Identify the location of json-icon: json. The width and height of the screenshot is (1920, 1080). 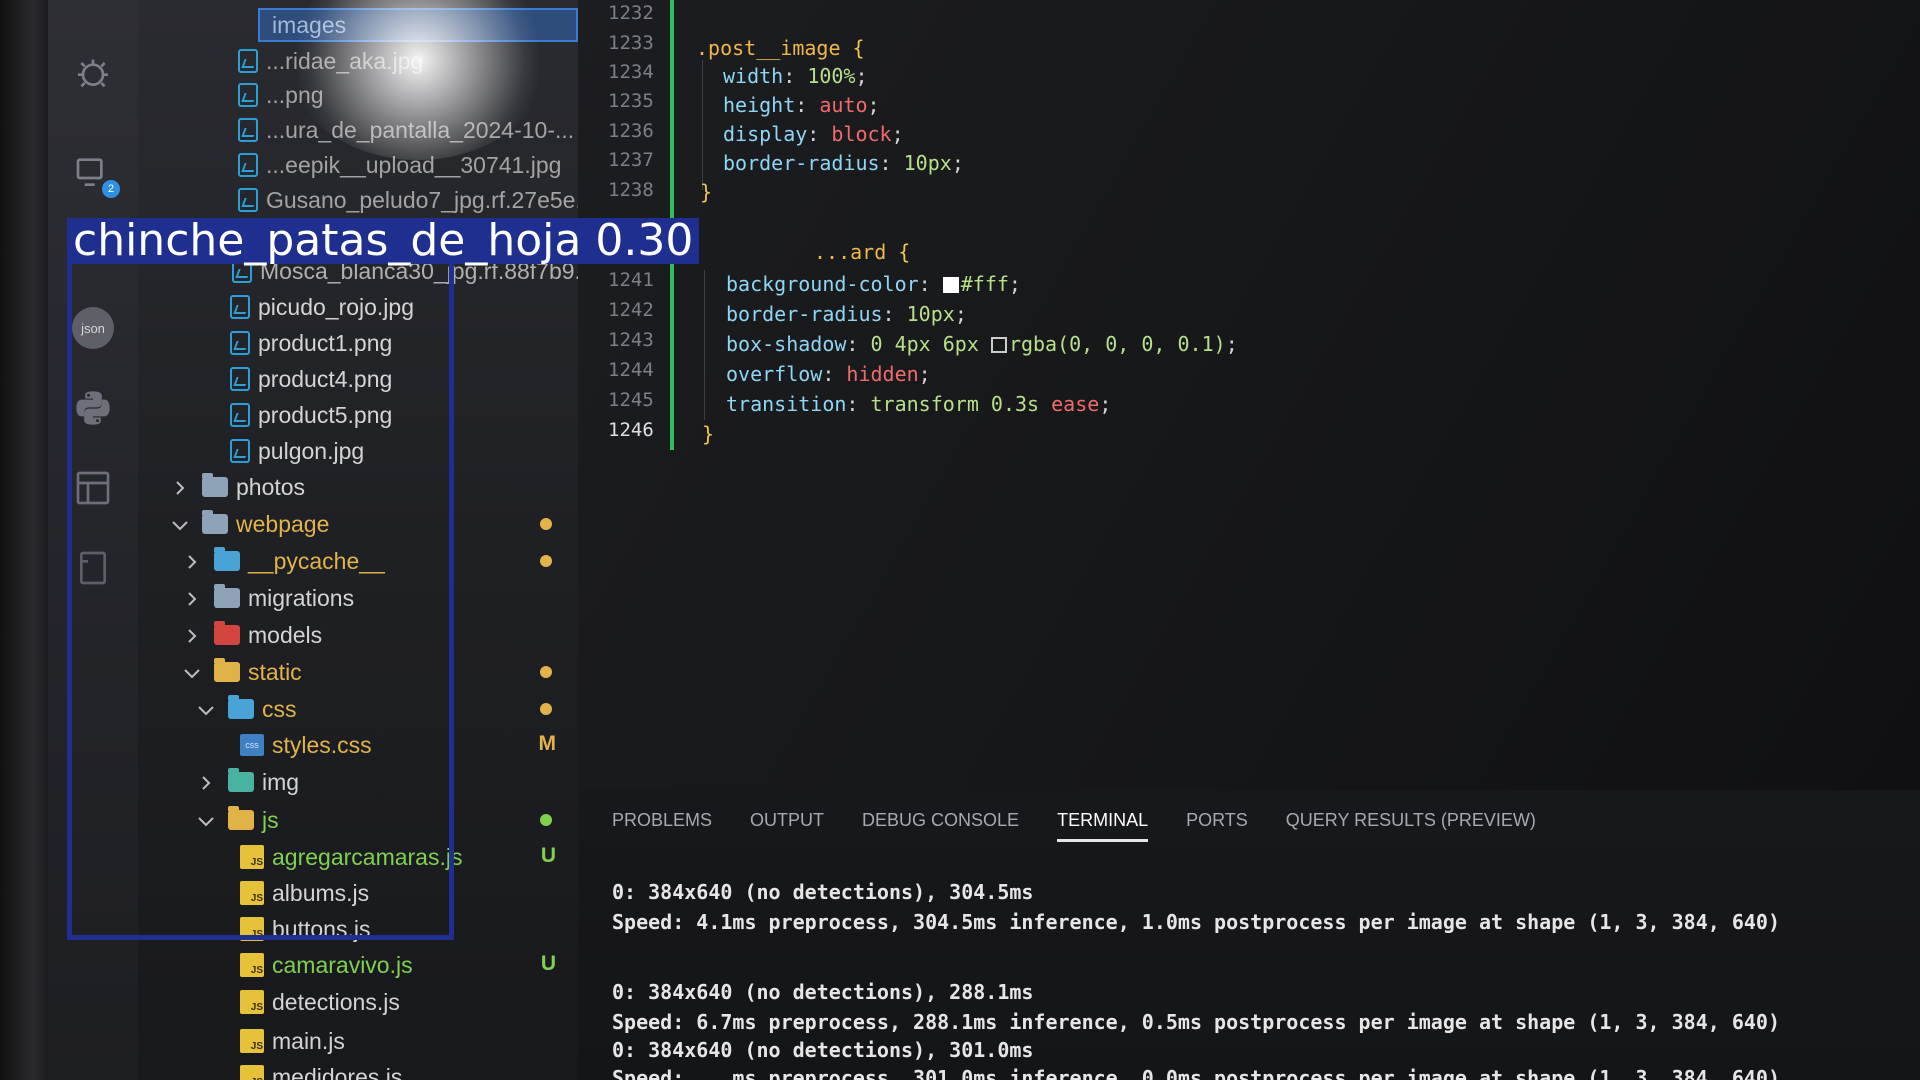
(93, 328).